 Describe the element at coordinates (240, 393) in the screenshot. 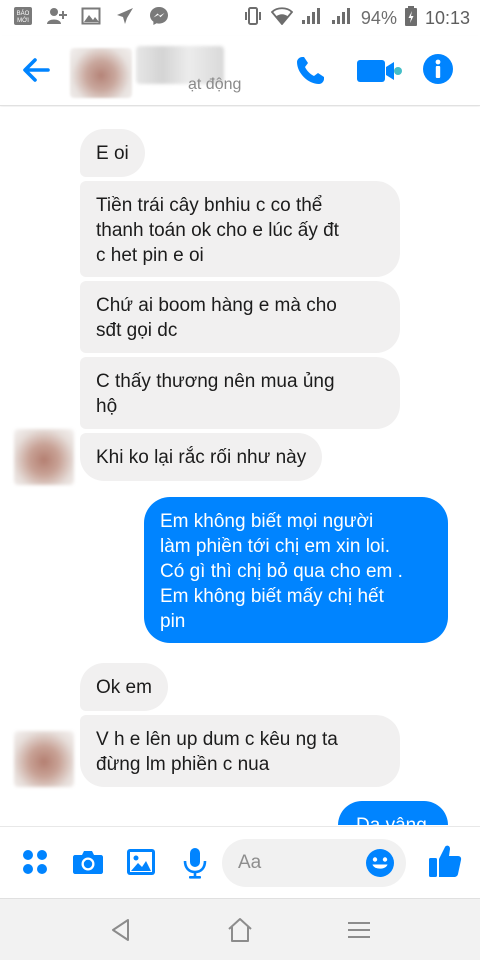

I see `incoming-message: C thấy thương nên mua ủng hộ` at that location.